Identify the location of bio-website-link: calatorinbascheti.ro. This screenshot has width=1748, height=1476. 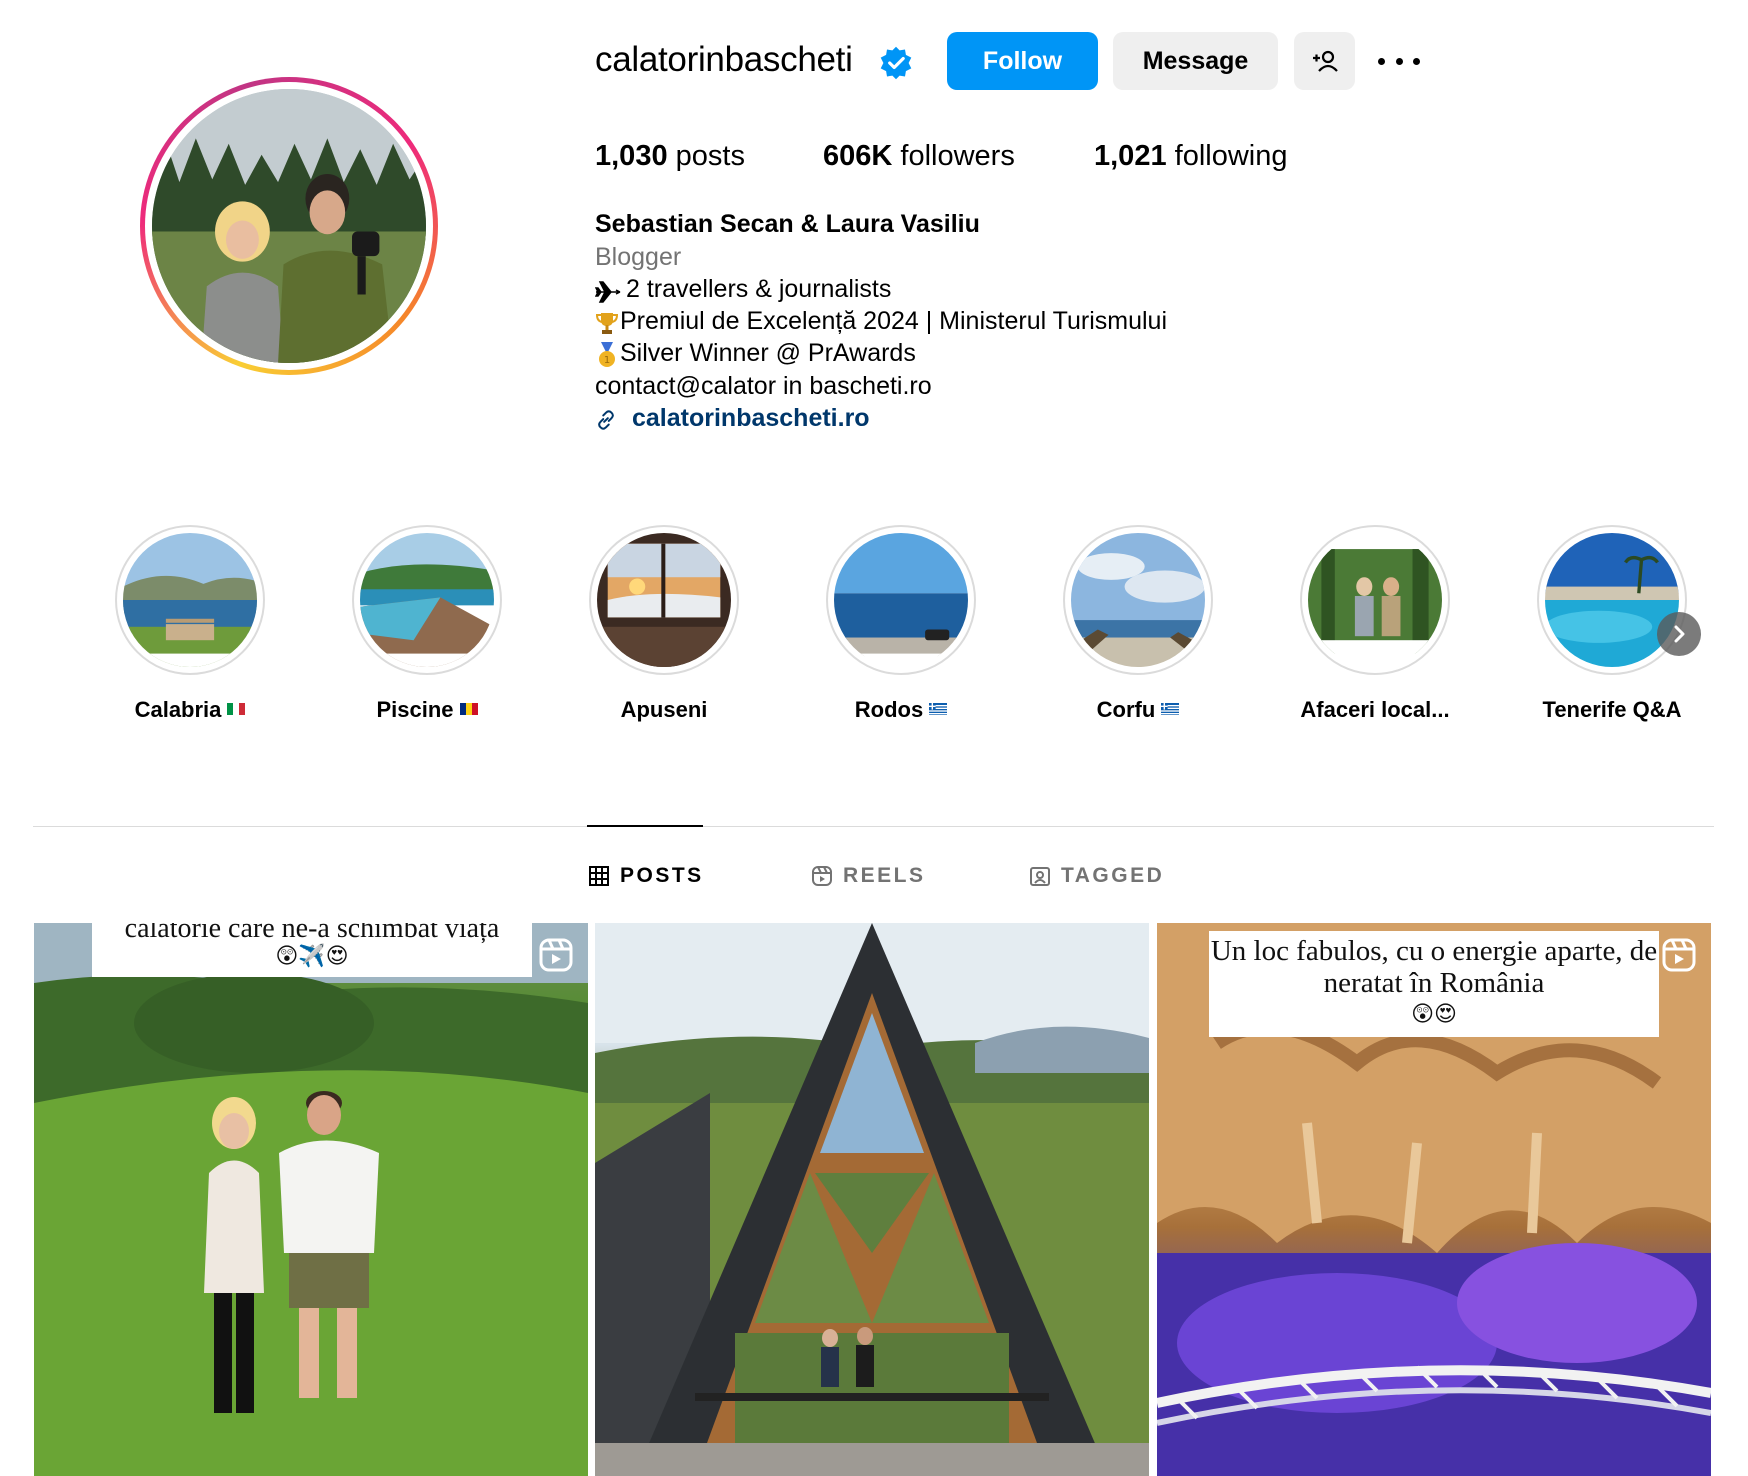
(751, 418).